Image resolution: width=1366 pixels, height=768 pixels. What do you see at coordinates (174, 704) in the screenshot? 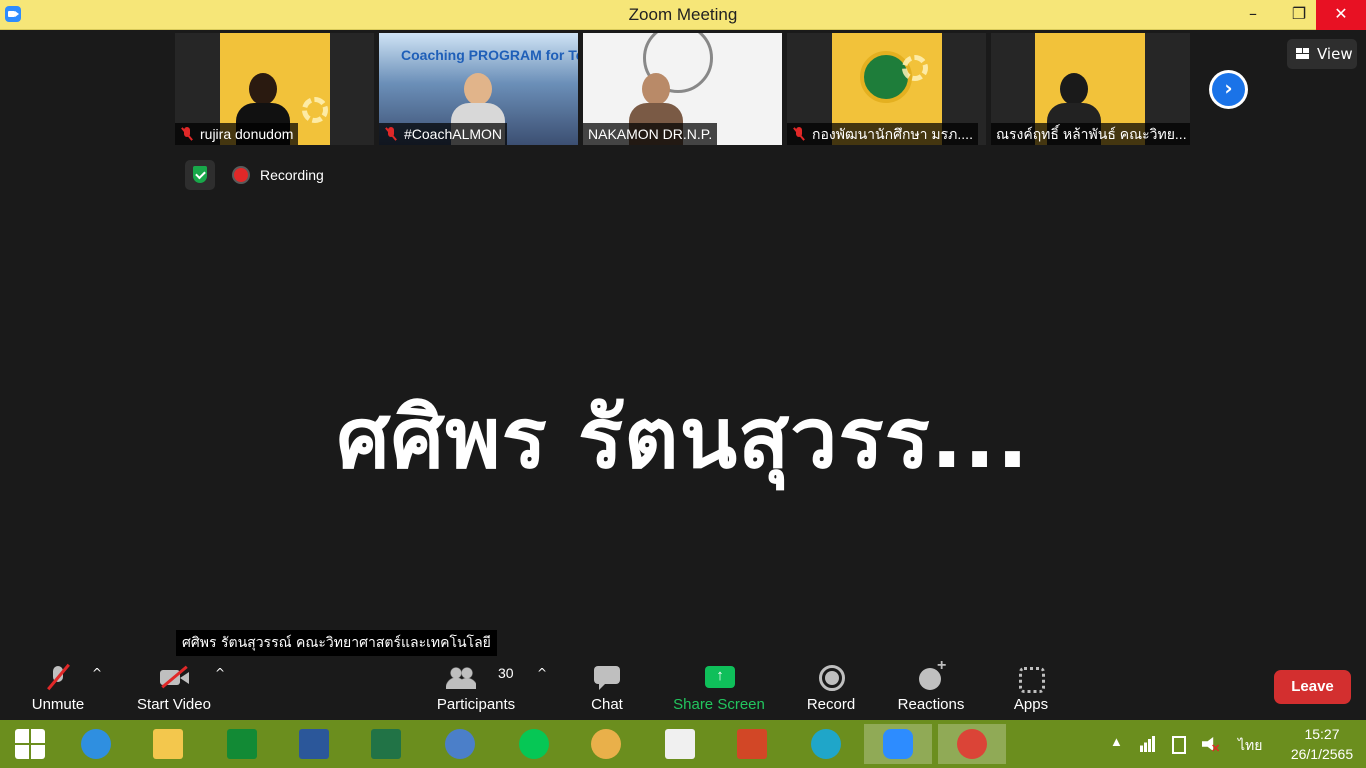
I see `start-video-label: Start Video` at bounding box center [174, 704].